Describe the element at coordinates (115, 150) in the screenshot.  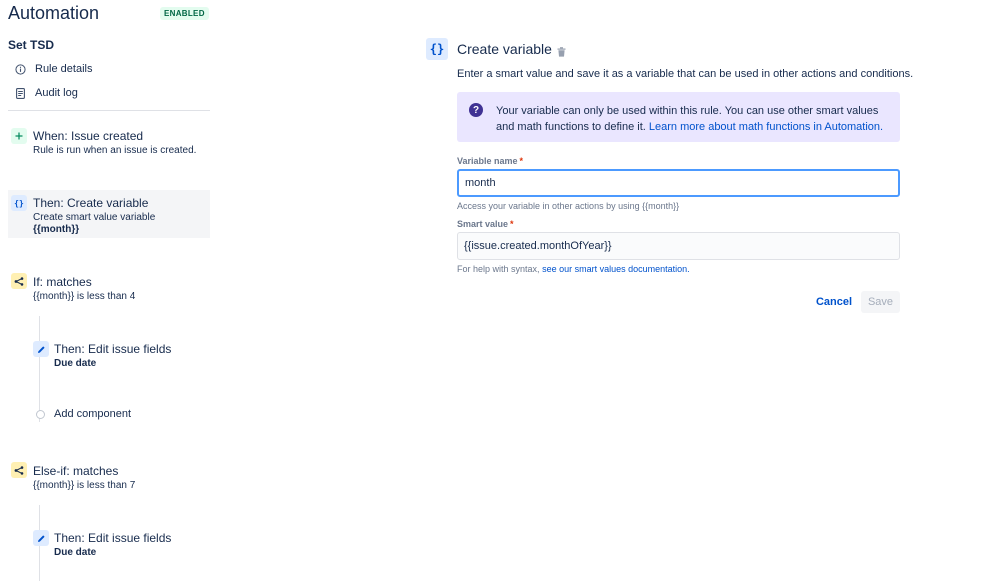
I see `component-subtitle: Rule is run when an issue is created.` at that location.